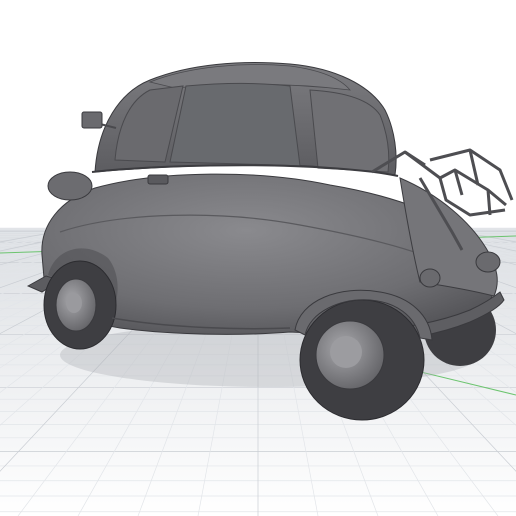 This screenshot has height=516, width=516. Describe the element at coordinates (362, 360) in the screenshot. I see `front-left-wheel` at that location.